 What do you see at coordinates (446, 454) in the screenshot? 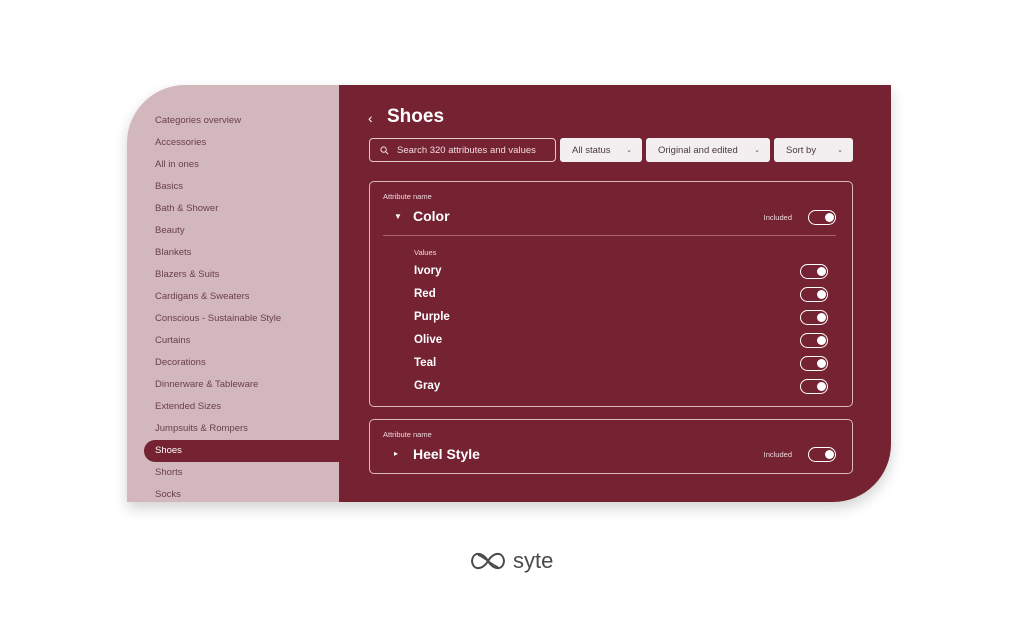
I see `attribute-name: Heel Style` at bounding box center [446, 454].